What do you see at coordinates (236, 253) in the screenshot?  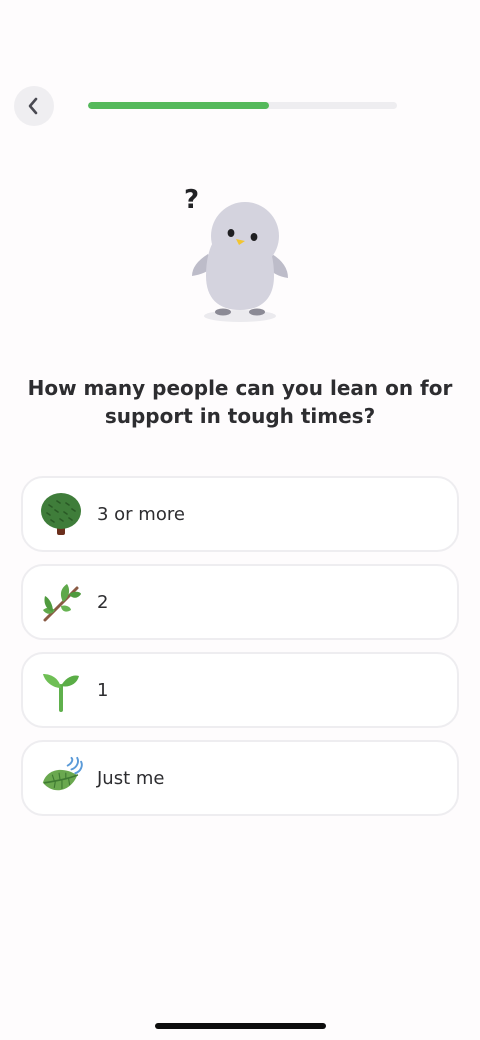 I see `penguin-mascot: ?` at bounding box center [236, 253].